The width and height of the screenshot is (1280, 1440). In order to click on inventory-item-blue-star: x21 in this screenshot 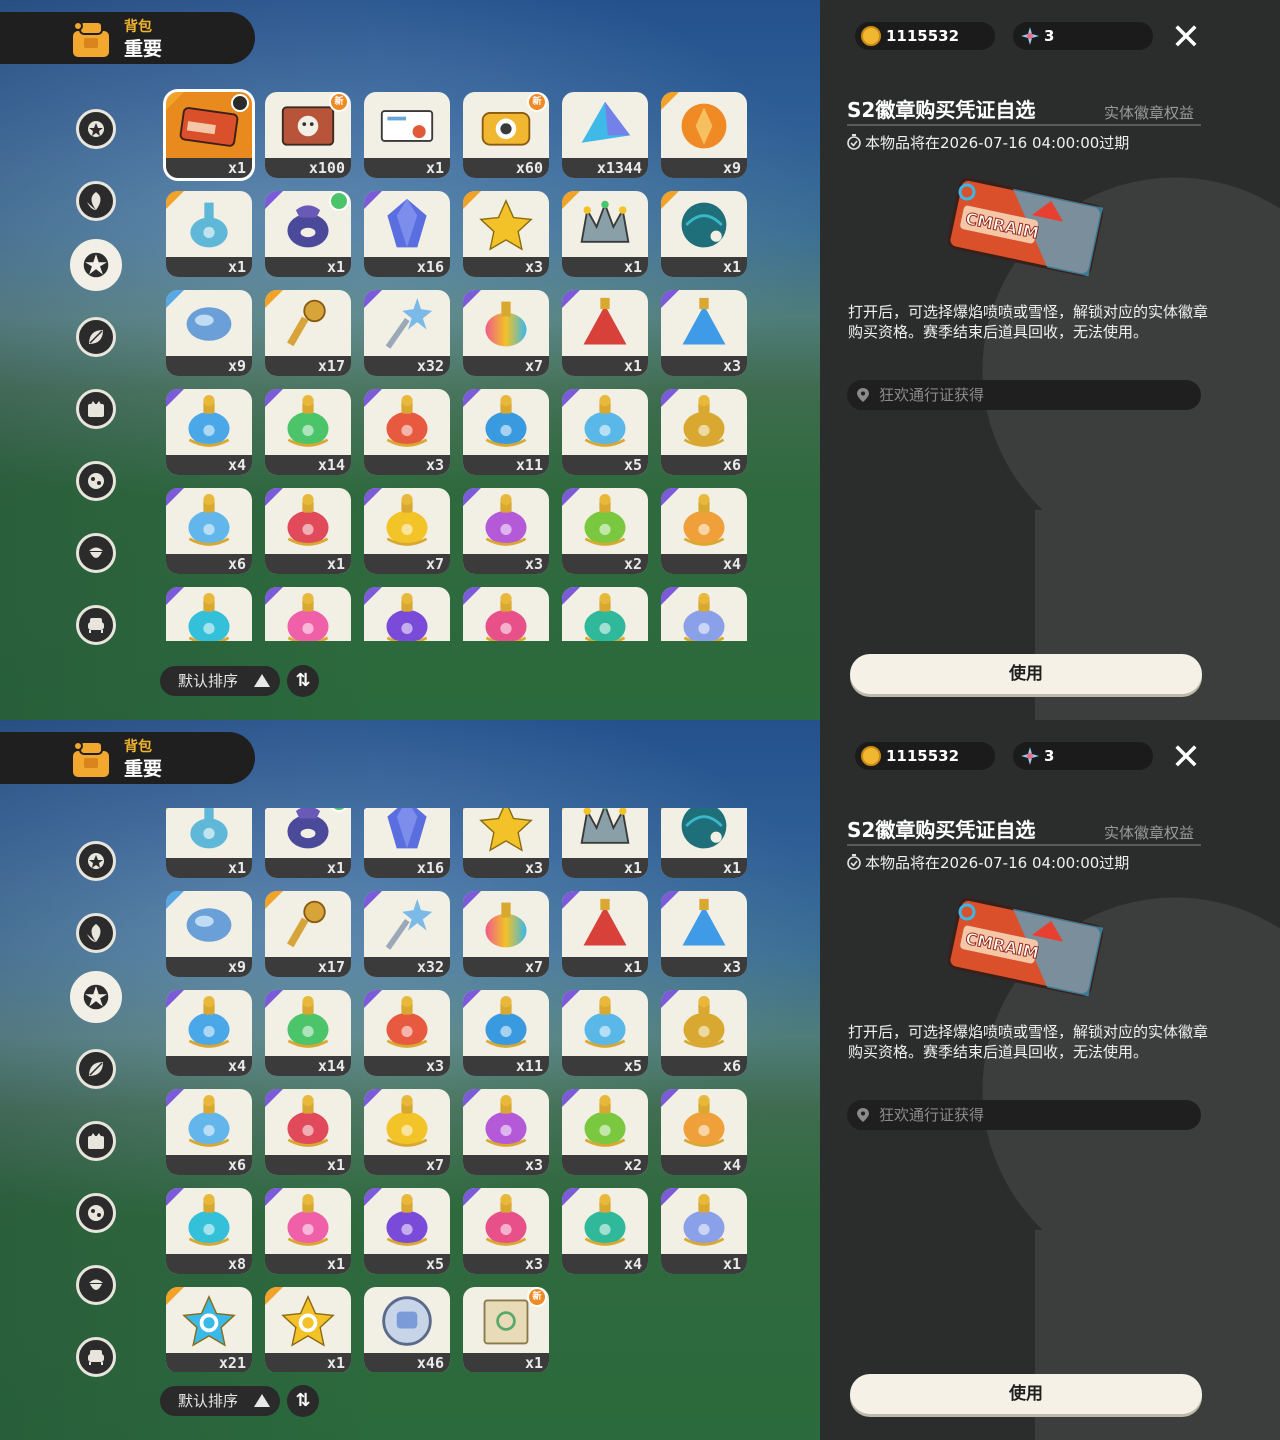, I will do `click(209, 1329)`.